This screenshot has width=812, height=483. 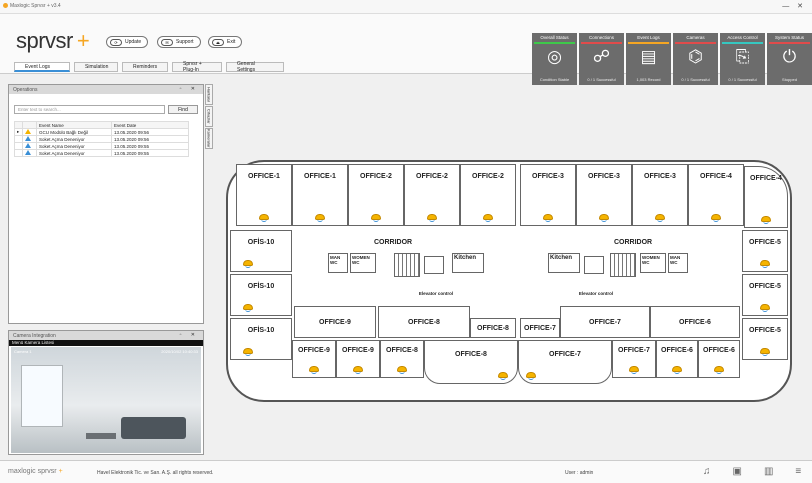 What do you see at coordinates (789, 59) in the screenshot?
I see `tile-system-status: System Status ⏻ Stopped` at bounding box center [789, 59].